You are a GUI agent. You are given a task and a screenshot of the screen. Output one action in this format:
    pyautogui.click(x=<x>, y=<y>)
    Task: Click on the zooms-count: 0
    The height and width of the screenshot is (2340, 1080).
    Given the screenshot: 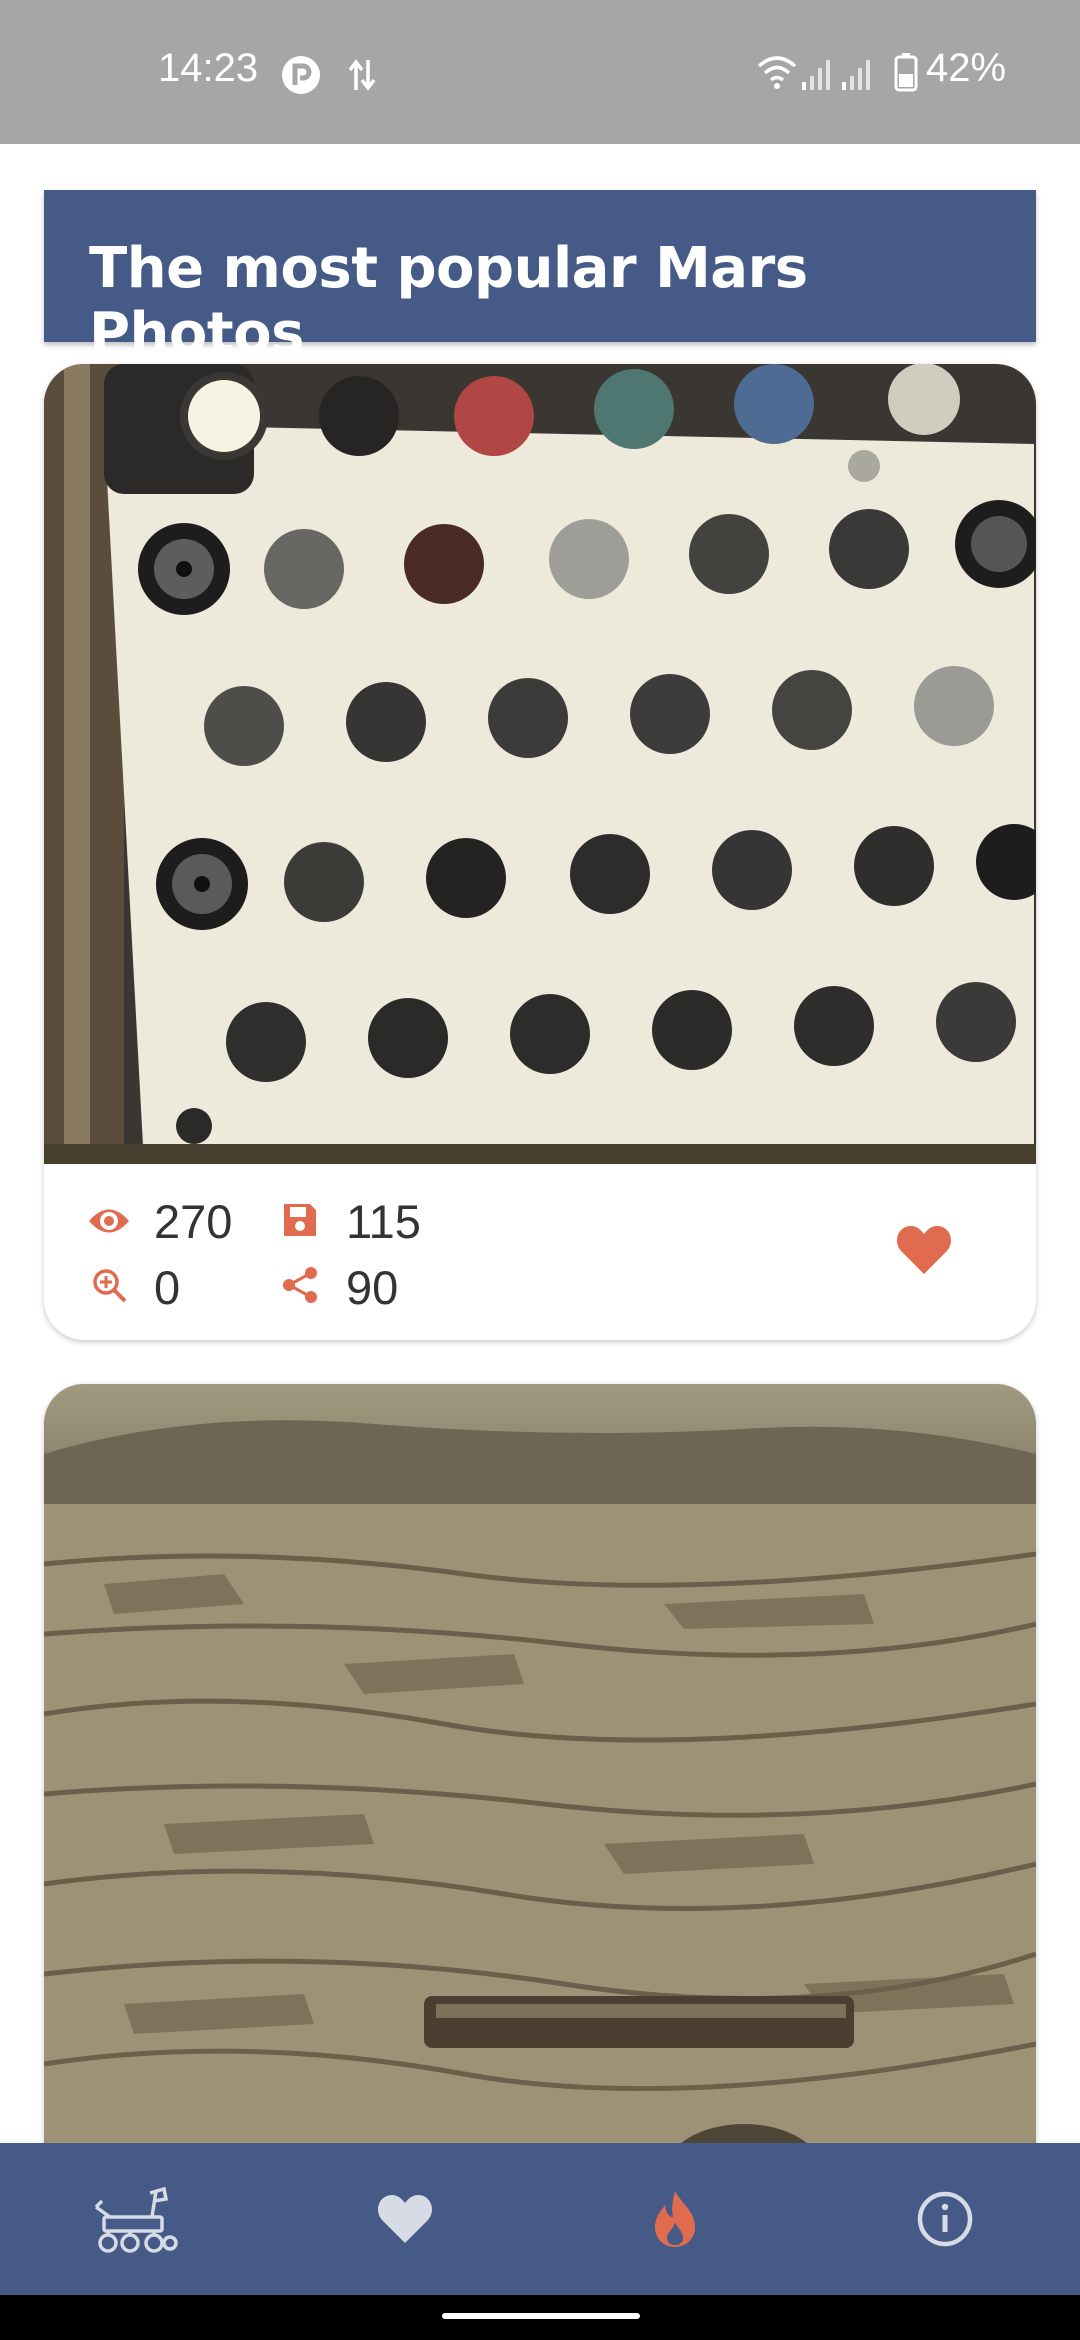 What is the action you would take?
    pyautogui.click(x=167, y=1287)
    